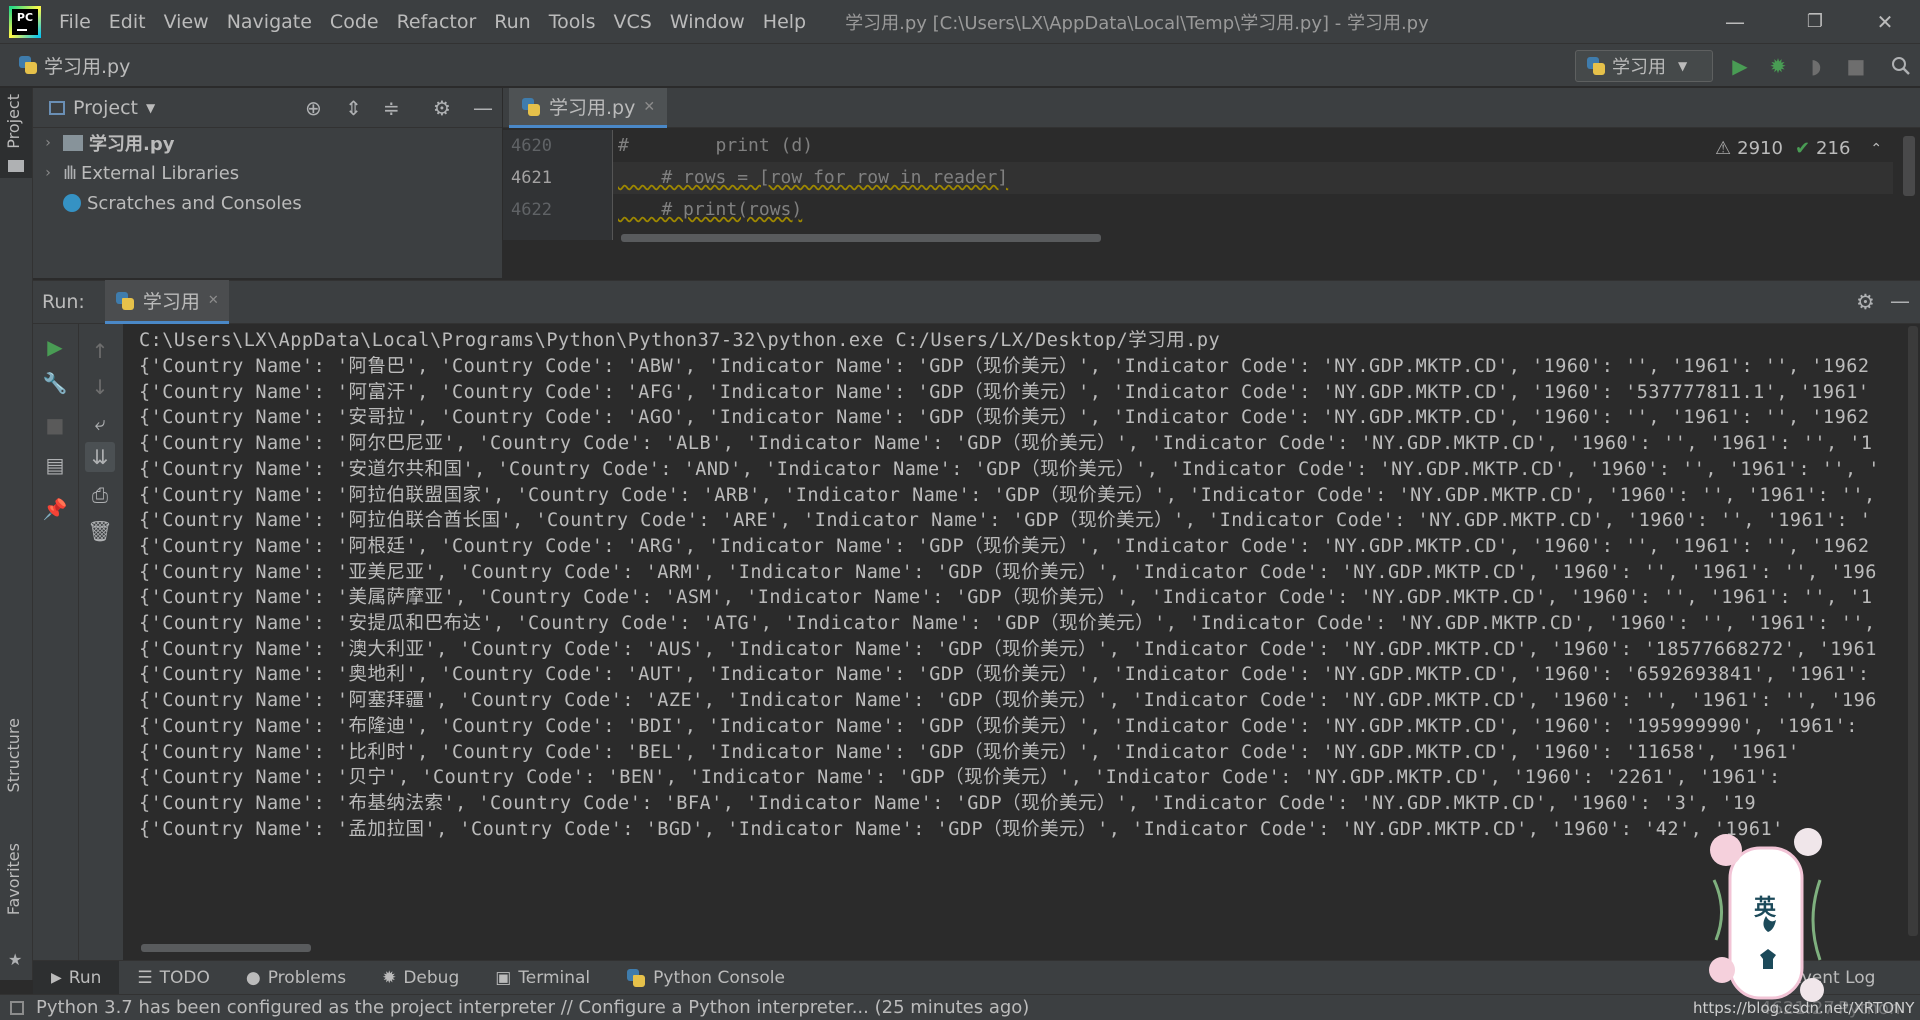  What do you see at coordinates (55, 383) in the screenshot?
I see `wrench-icon: 🔧` at bounding box center [55, 383].